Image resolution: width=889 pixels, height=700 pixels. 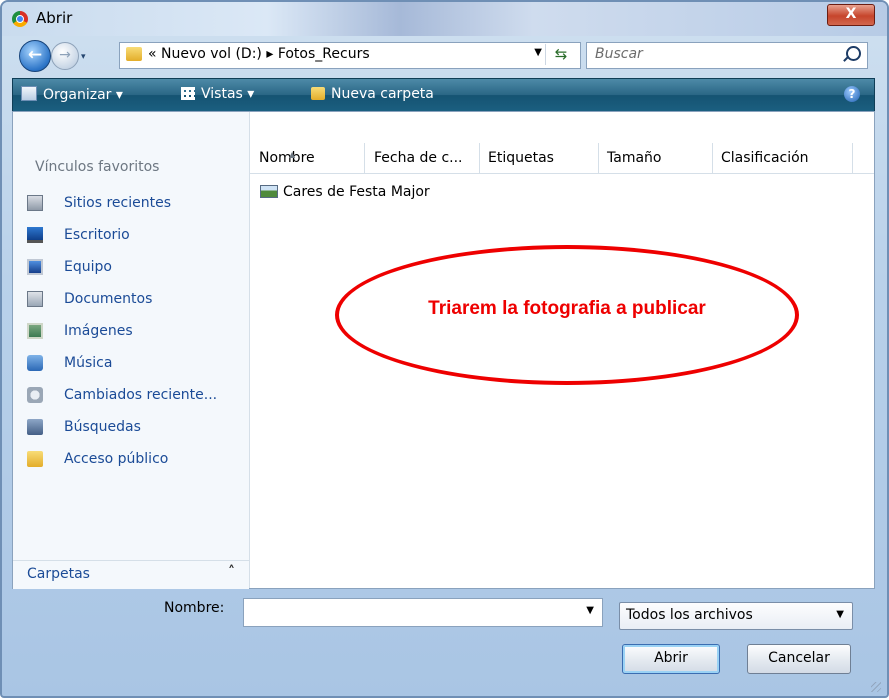 I want to click on views-button: Vistas ▾, so click(x=217, y=94).